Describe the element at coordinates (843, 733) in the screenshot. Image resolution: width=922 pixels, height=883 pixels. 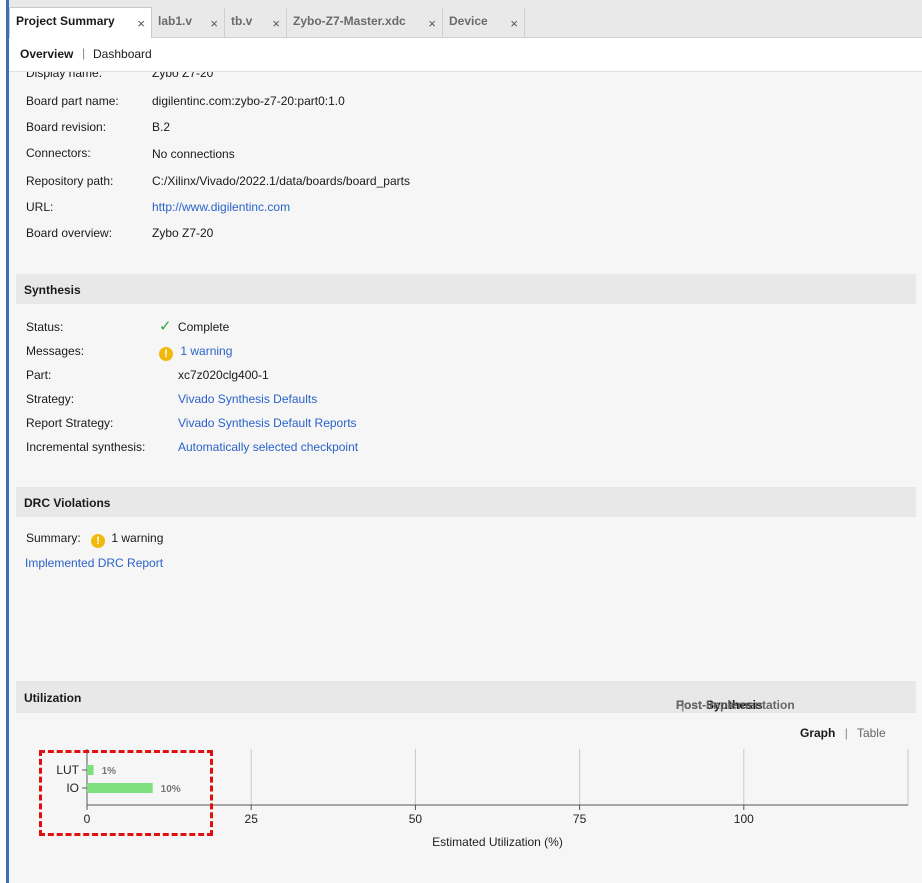
I see `graph-table-toggle: Graph | Table` at that location.